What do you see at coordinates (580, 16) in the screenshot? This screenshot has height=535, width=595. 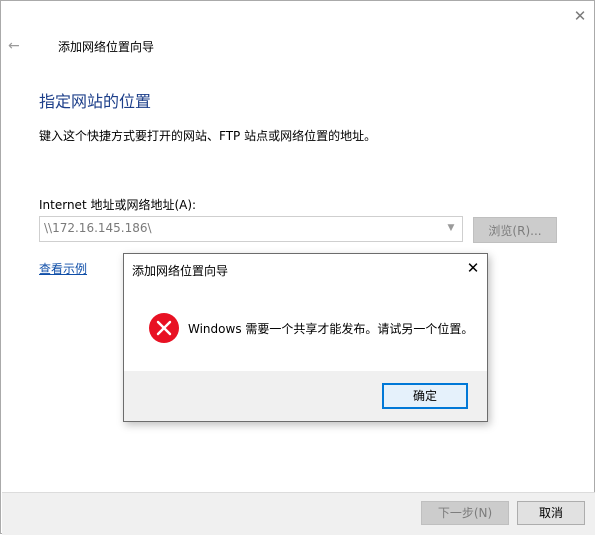 I see `close-icon: ✕` at bounding box center [580, 16].